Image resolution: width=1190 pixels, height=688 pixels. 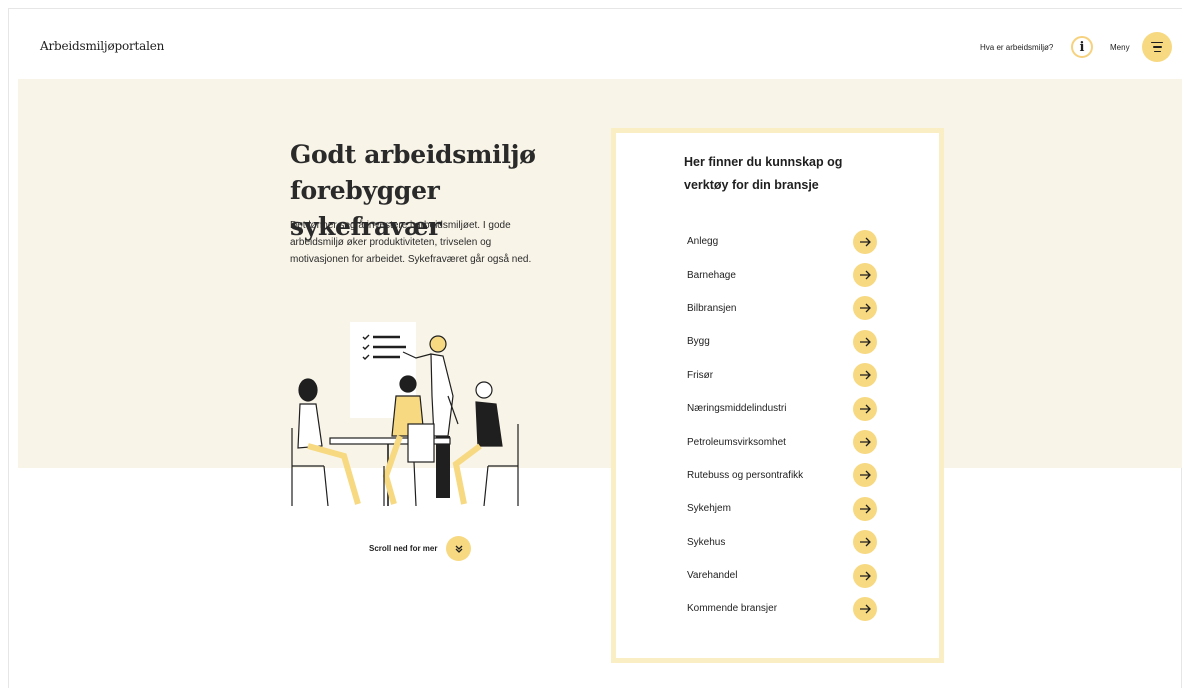 I want to click on industry-label: Frisør, so click(x=700, y=375).